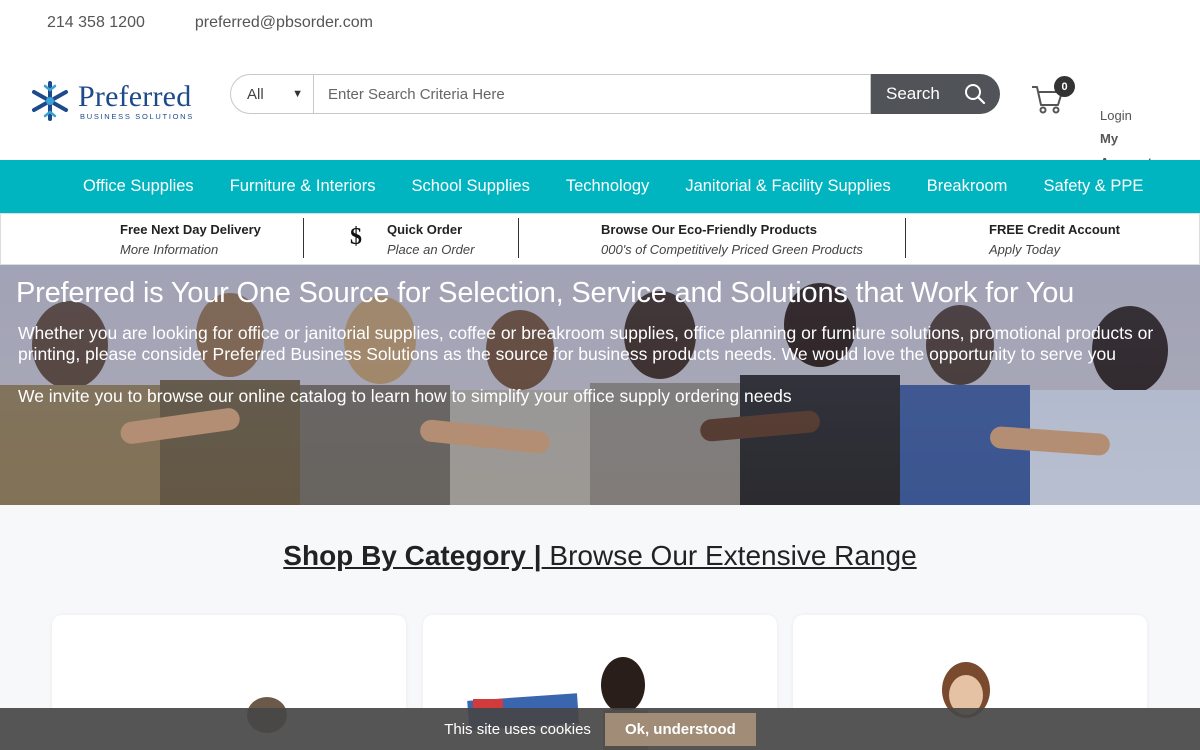  I want to click on search-button: Search, so click(935, 94).